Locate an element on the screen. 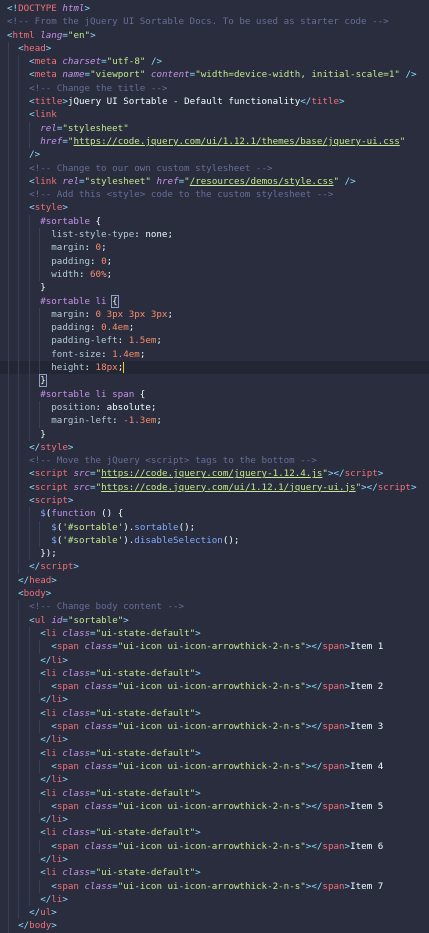 The height and width of the screenshot is (933, 429). code-token-tag: span is located at coordinates (67, 766).